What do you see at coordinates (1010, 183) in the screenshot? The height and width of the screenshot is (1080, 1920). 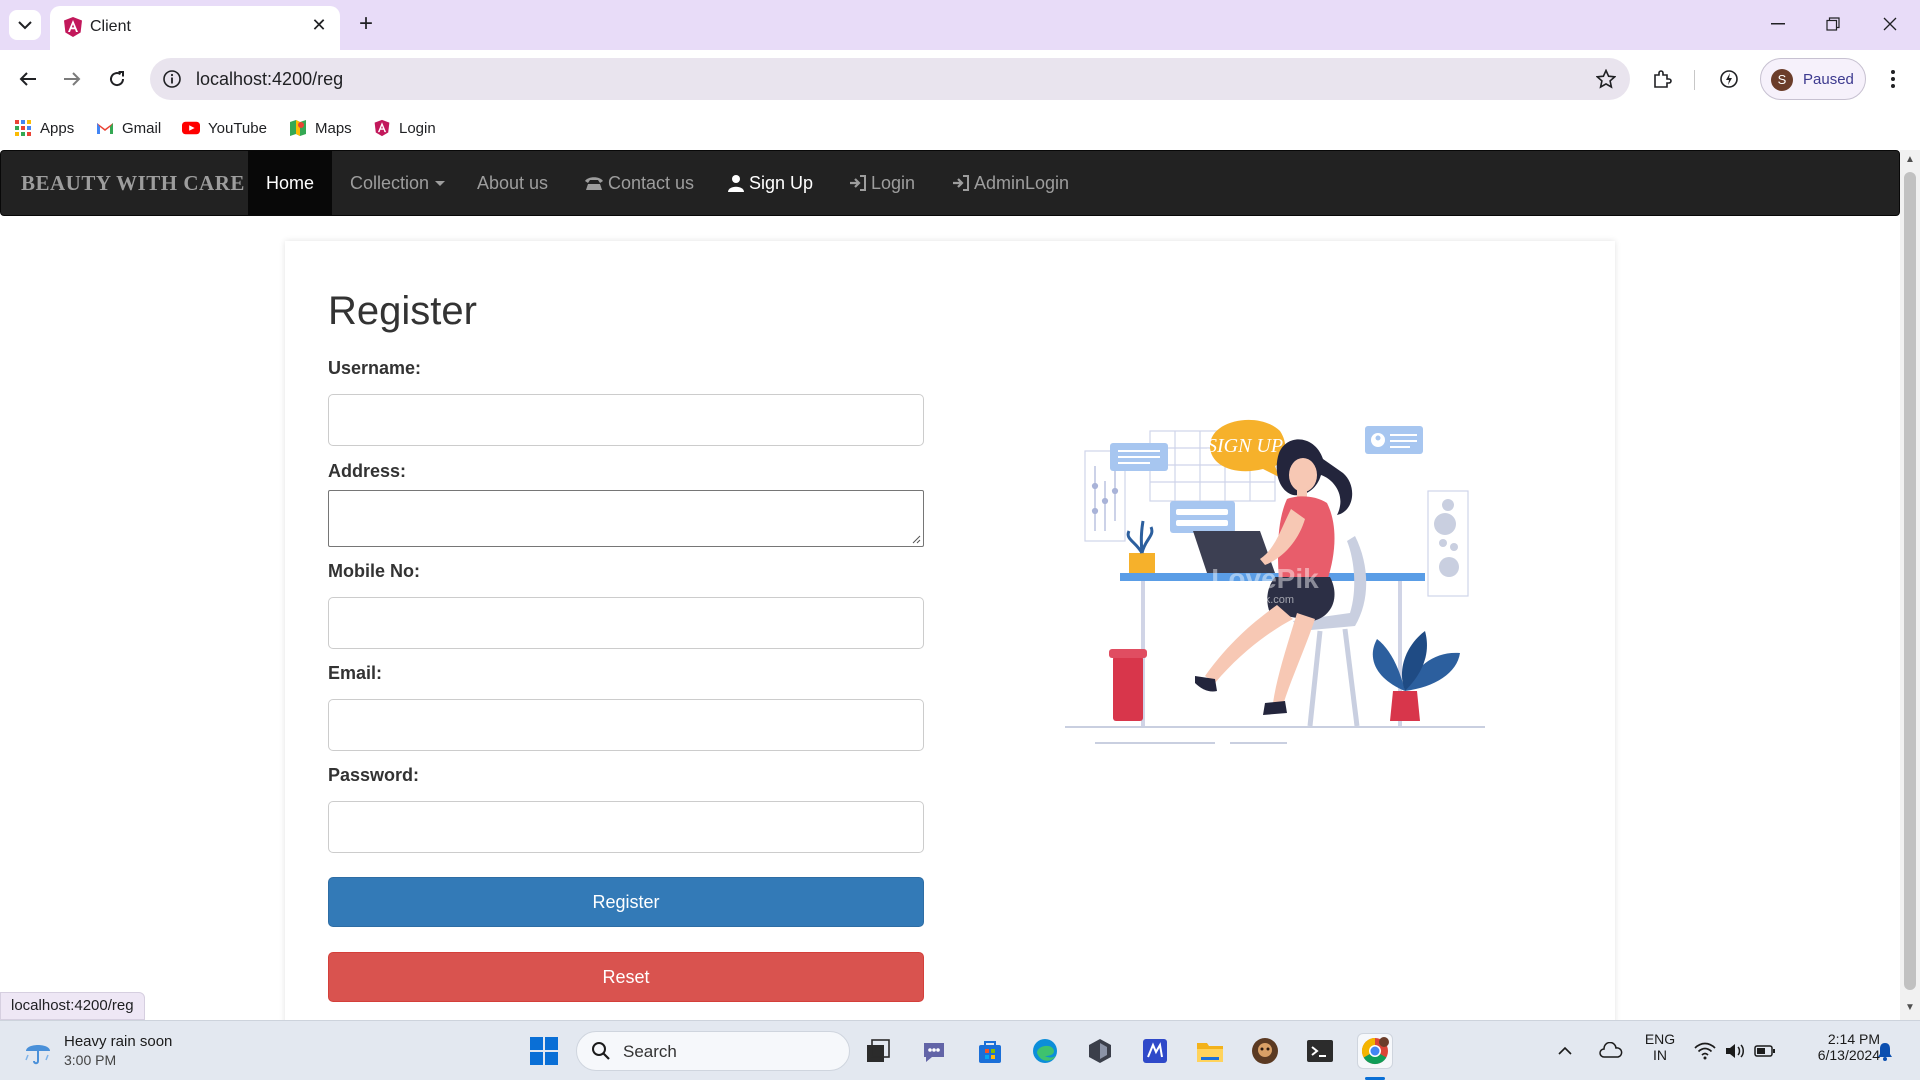 I see `nav-admin-login: AdminLogin` at bounding box center [1010, 183].